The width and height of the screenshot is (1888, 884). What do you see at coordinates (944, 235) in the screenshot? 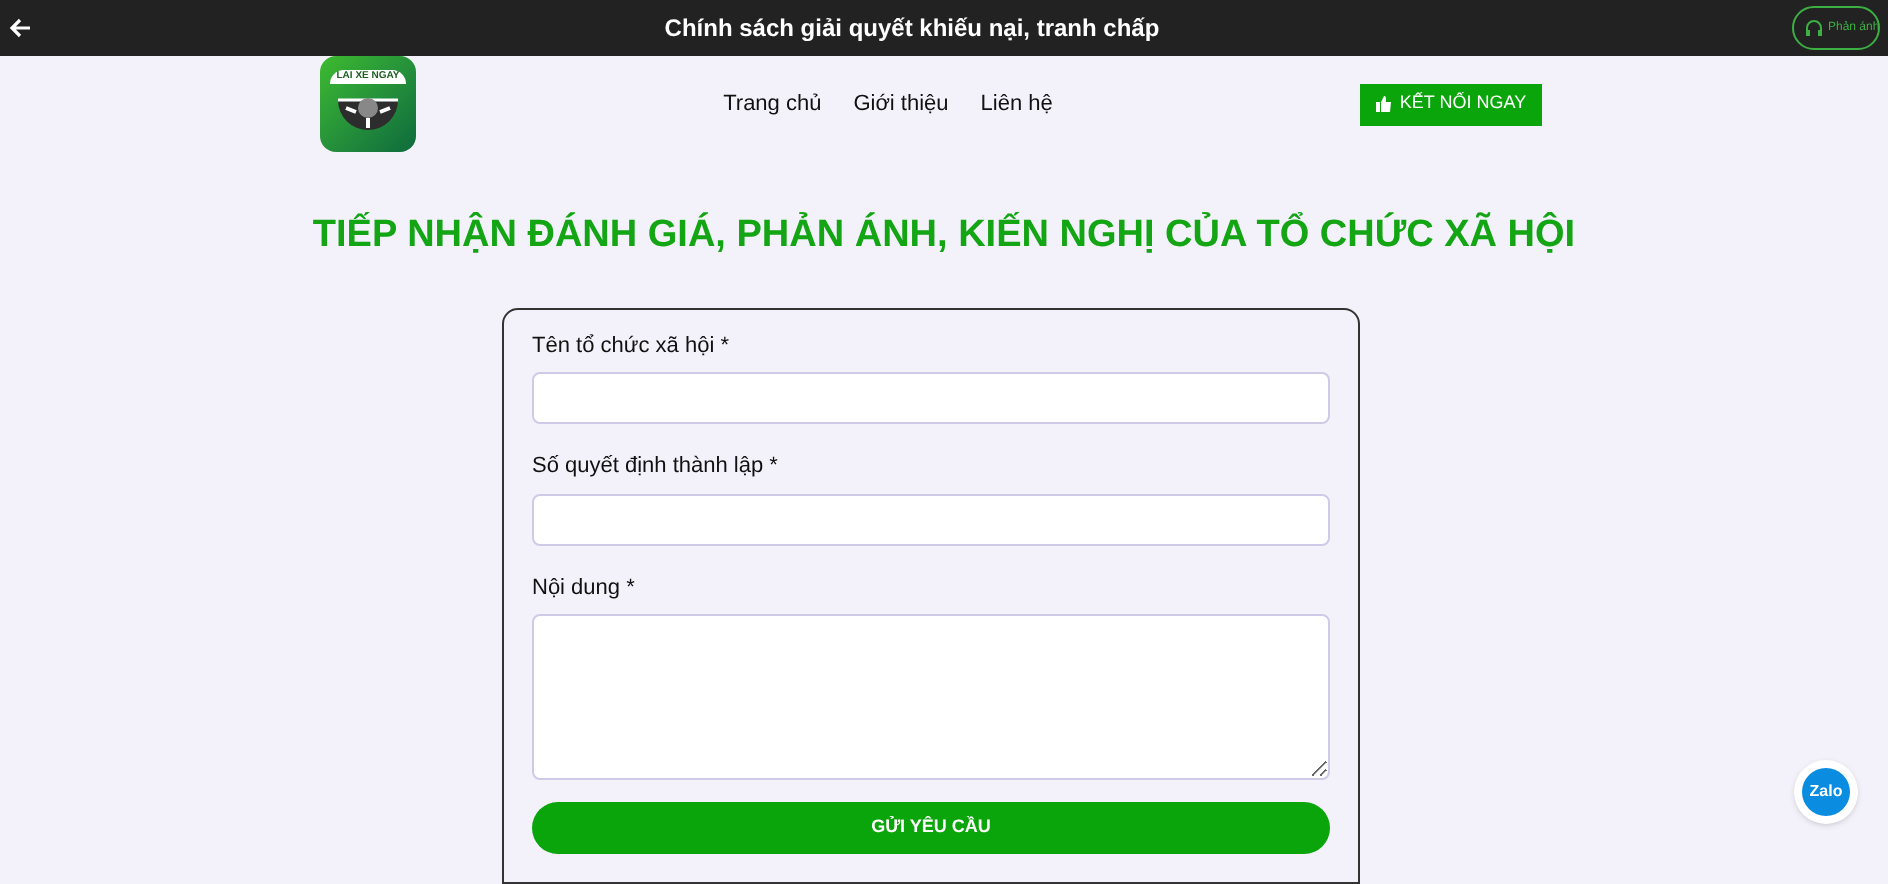
I see `page-heading: TIẾP NHẬN ĐÁNH GIÁ, PHẢN ÁNH, KIẾN NGHỊ CỦA TỔ CHỨC XÃ HỘI` at bounding box center [944, 235].